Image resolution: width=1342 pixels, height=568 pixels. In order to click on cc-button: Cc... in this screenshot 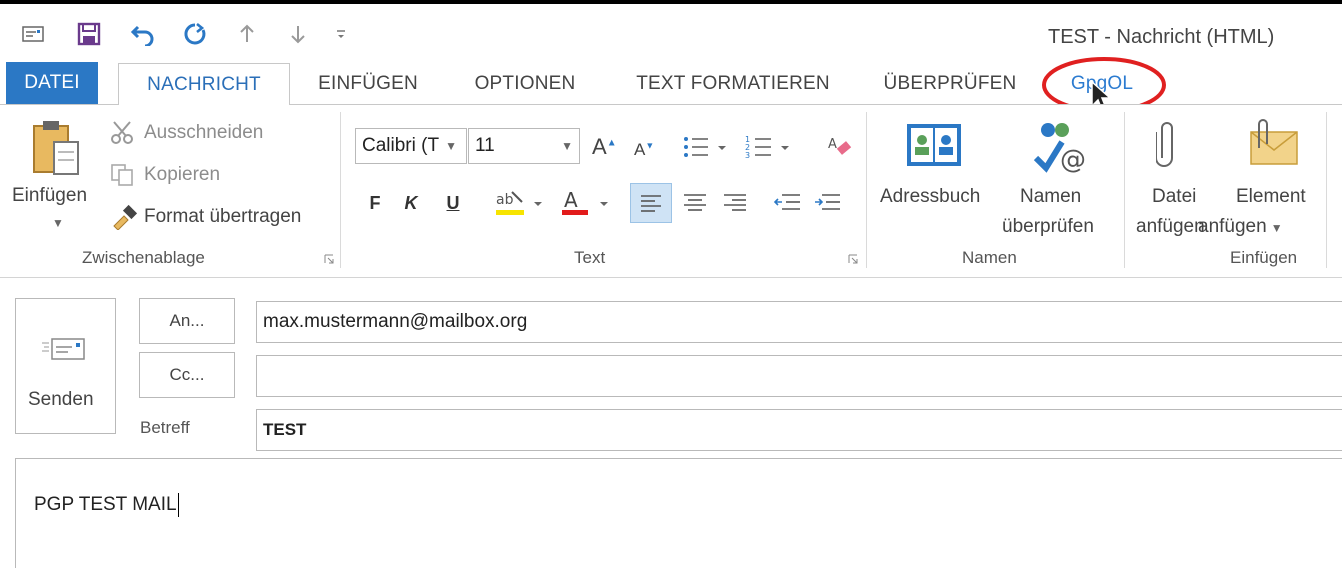, I will do `click(187, 375)`.